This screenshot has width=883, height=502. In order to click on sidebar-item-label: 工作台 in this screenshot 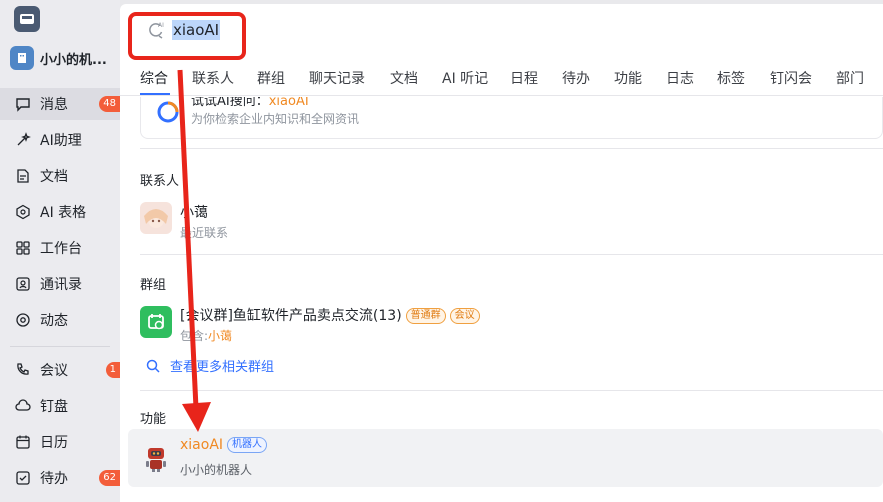, I will do `click(61, 249)`.